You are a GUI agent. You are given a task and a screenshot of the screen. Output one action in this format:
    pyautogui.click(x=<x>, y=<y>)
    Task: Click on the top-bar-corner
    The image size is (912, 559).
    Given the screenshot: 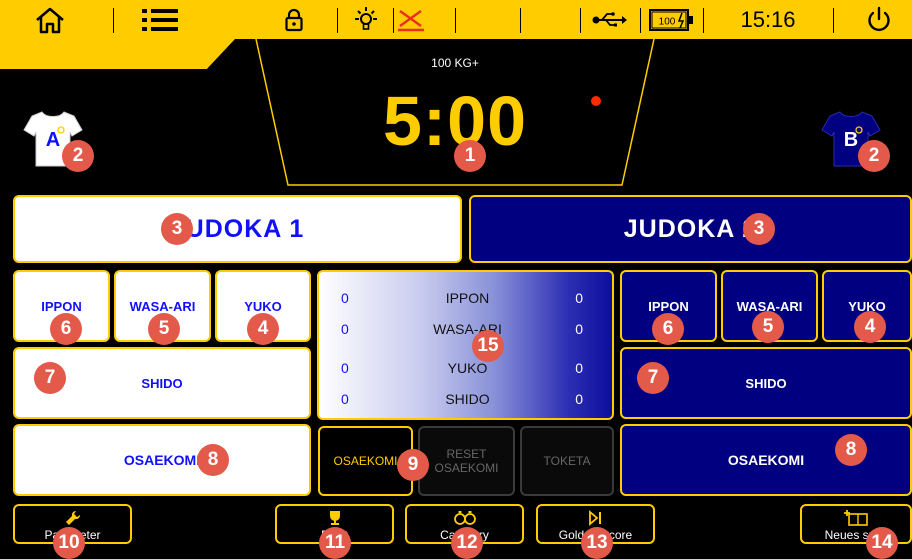 What is the action you would take?
    pyautogui.click(x=117, y=54)
    